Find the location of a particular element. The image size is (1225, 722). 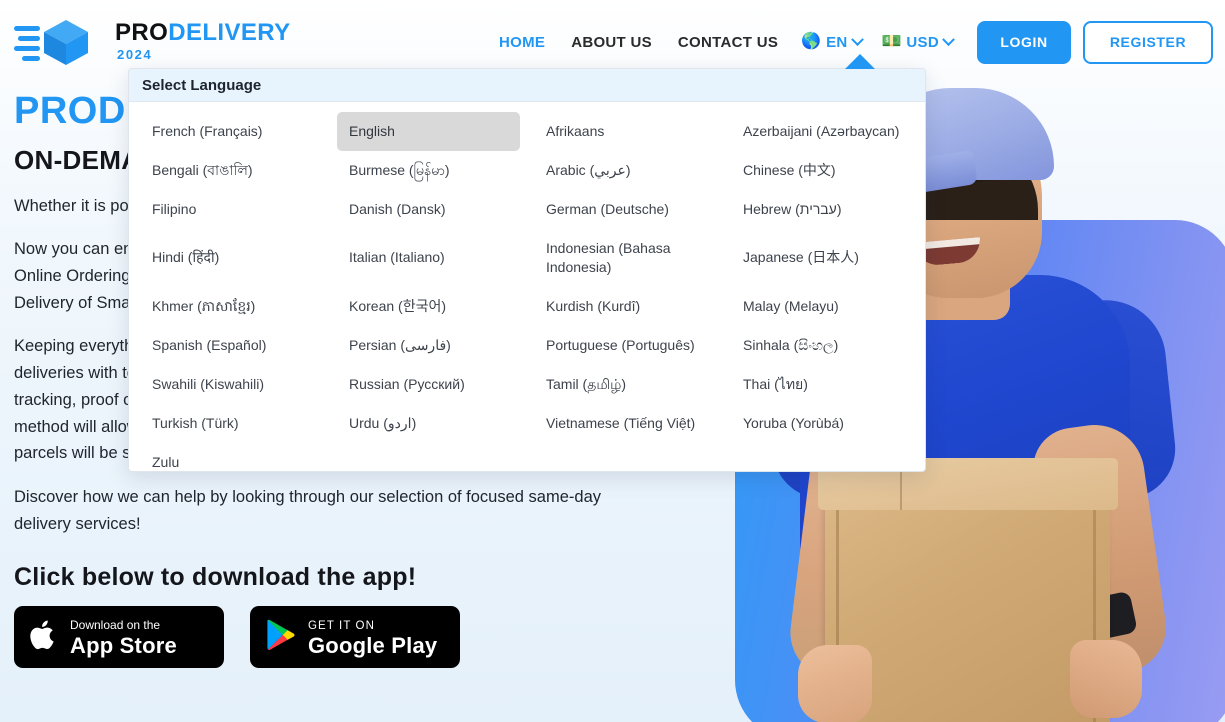

language-option: French (Français) is located at coordinates (231, 131).